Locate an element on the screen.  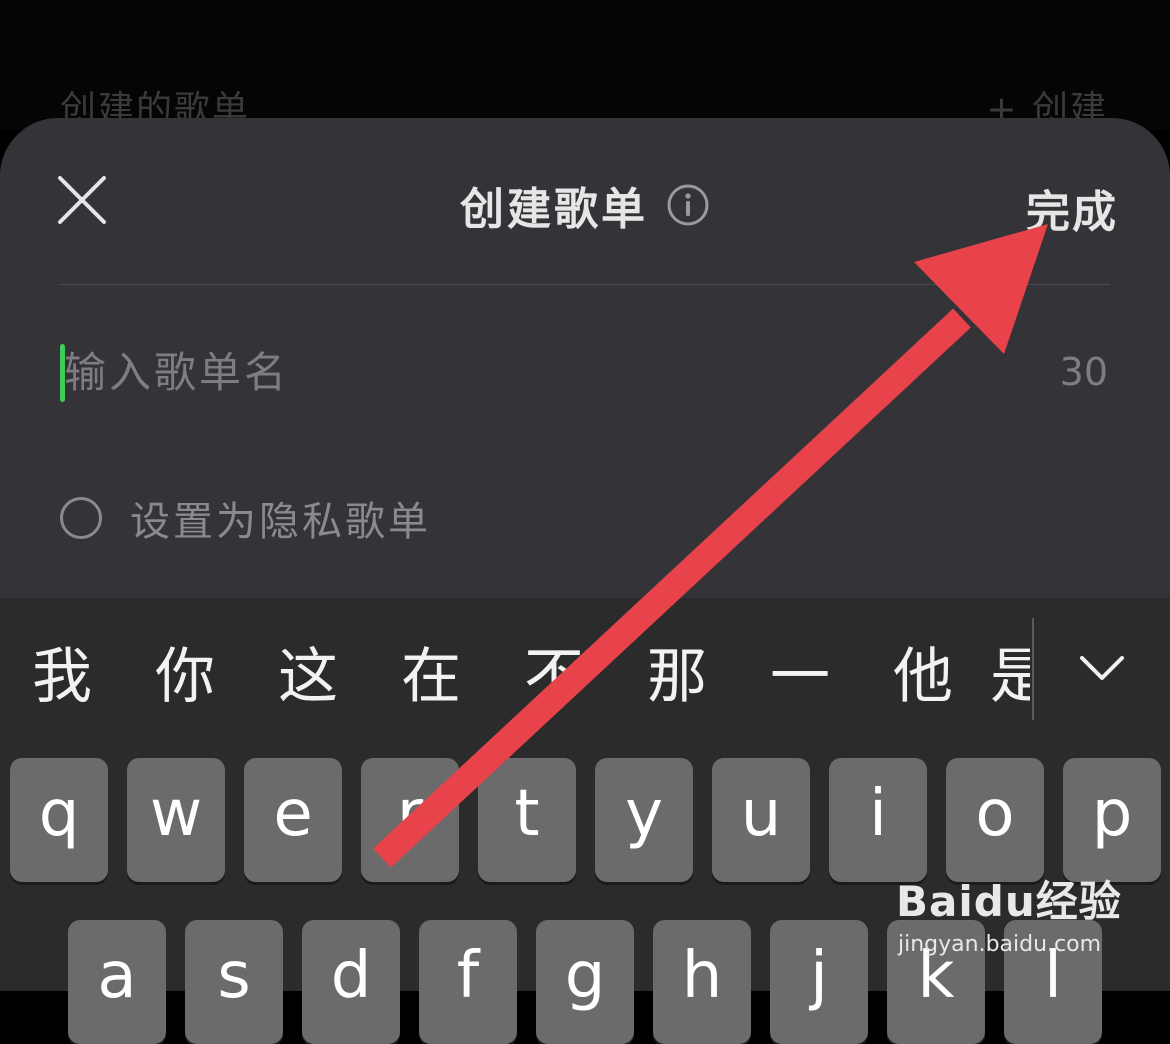
watermark-logo: Baidu经验 is located at coordinates (1009, 901).